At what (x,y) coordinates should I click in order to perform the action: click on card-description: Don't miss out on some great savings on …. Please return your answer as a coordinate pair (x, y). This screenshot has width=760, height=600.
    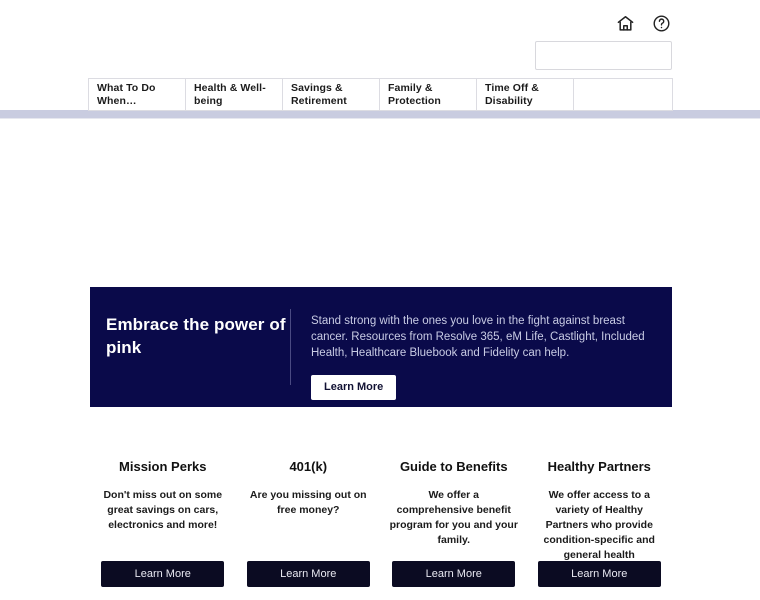
    Looking at the image, I should click on (163, 510).